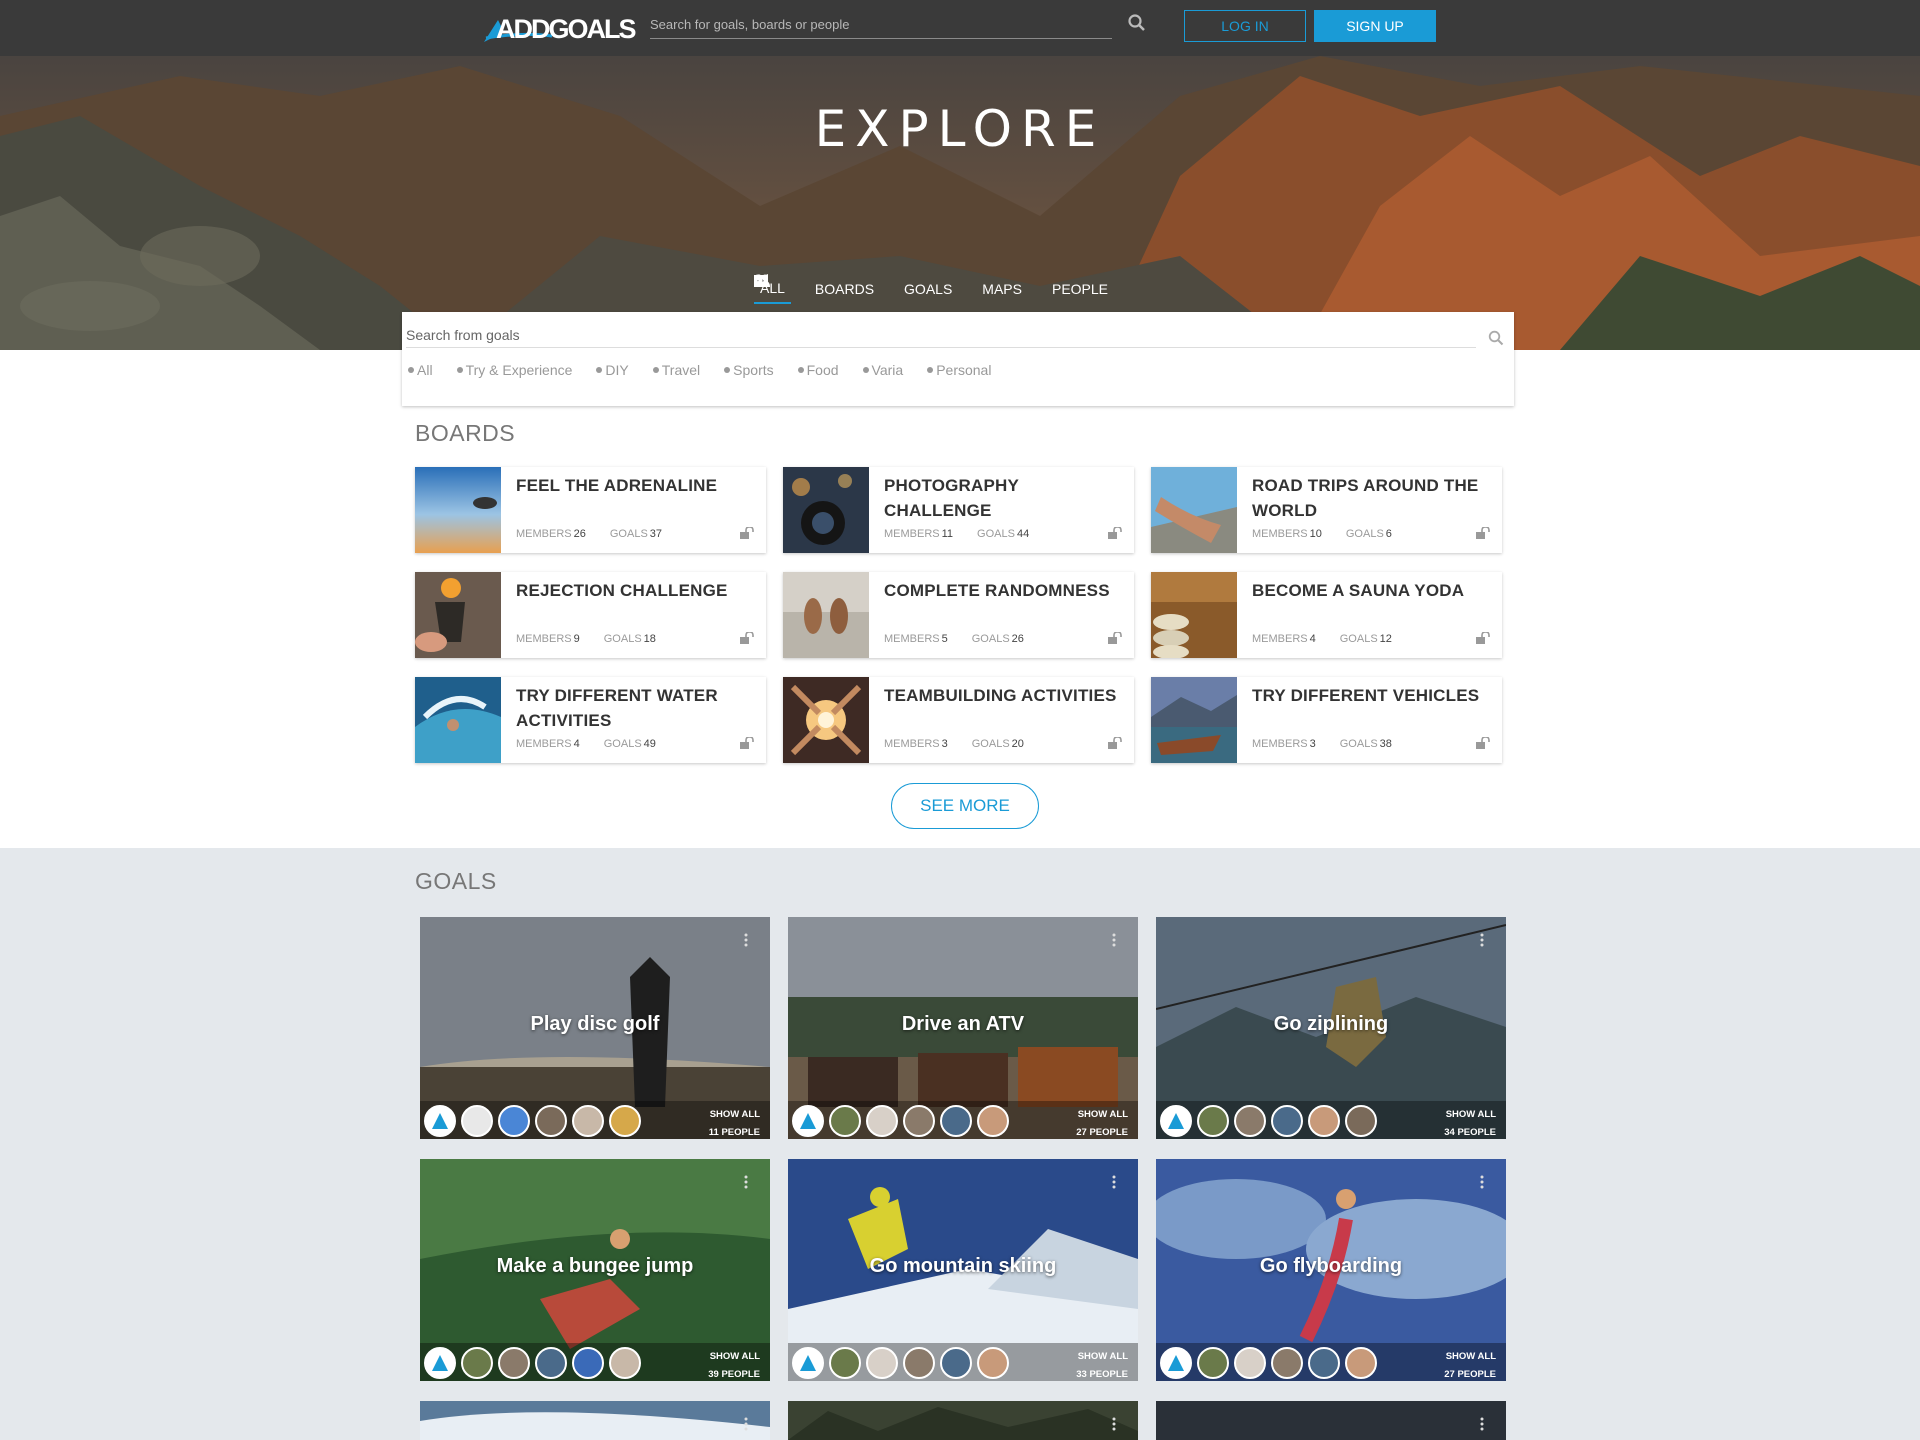 The image size is (1920, 1440). What do you see at coordinates (1102, 1374) in the screenshot?
I see `people-count: 33 PEOPLE` at bounding box center [1102, 1374].